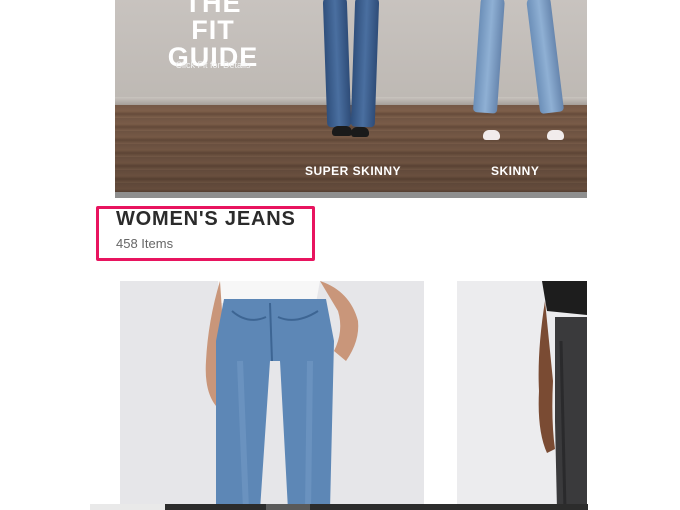  Describe the element at coordinates (213, 22) in the screenshot. I see `fit-guide-title-line1: THE FIT` at that location.